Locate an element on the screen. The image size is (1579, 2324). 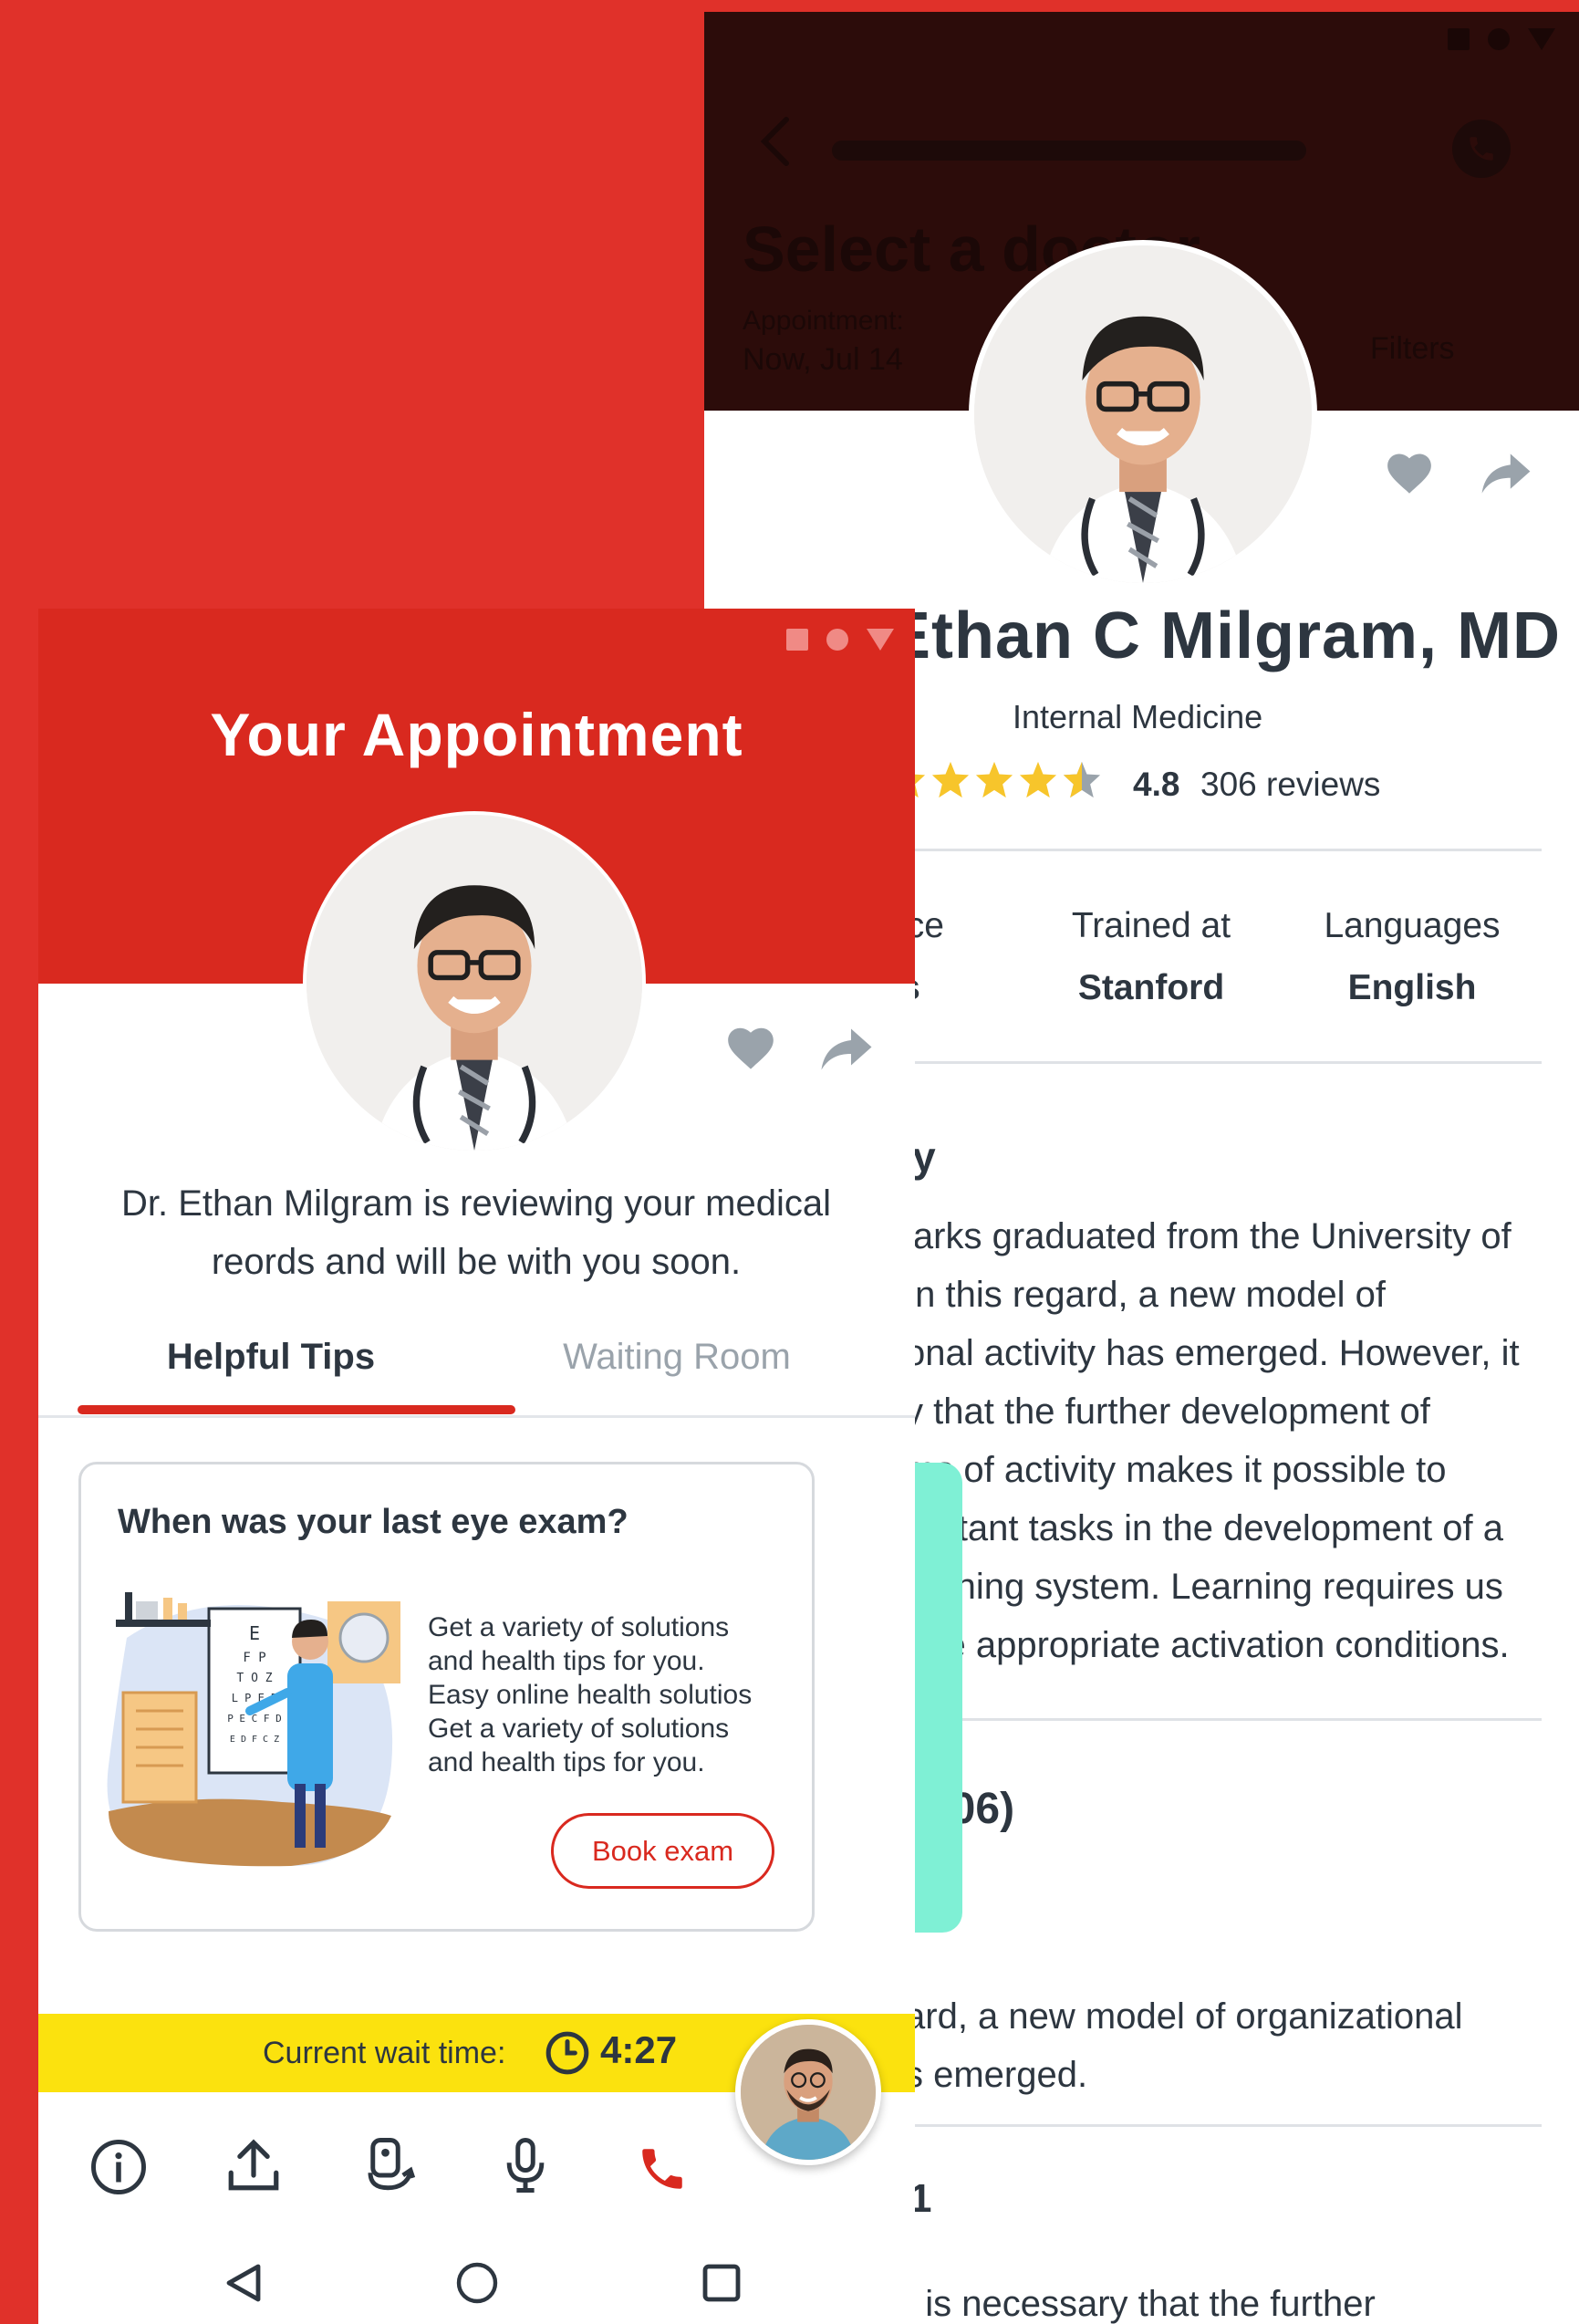
eye-exam-illustration: E F P T O Z L P E D P E C F D E D F C Z is located at coordinates (250, 1729).